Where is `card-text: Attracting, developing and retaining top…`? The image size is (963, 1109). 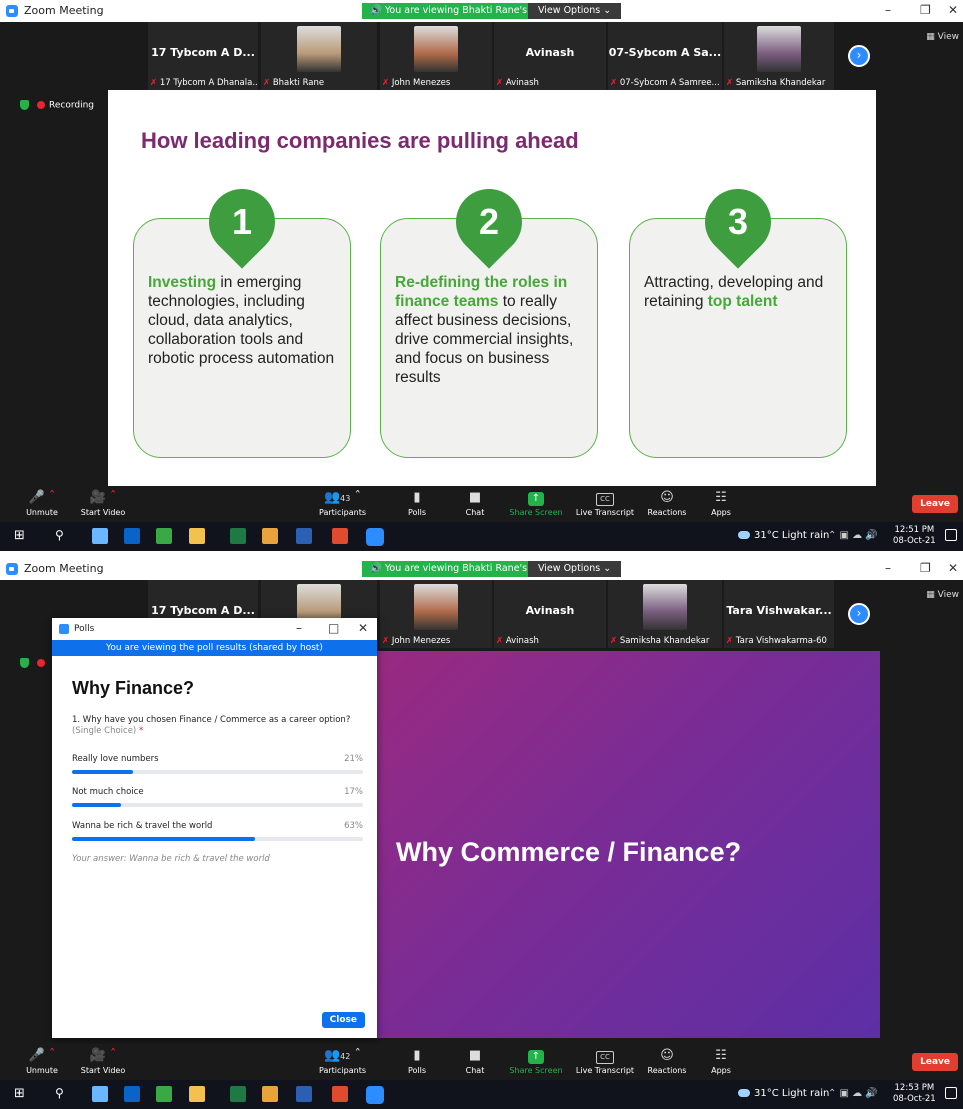 card-text: Attracting, developing and retaining top… is located at coordinates (734, 292).